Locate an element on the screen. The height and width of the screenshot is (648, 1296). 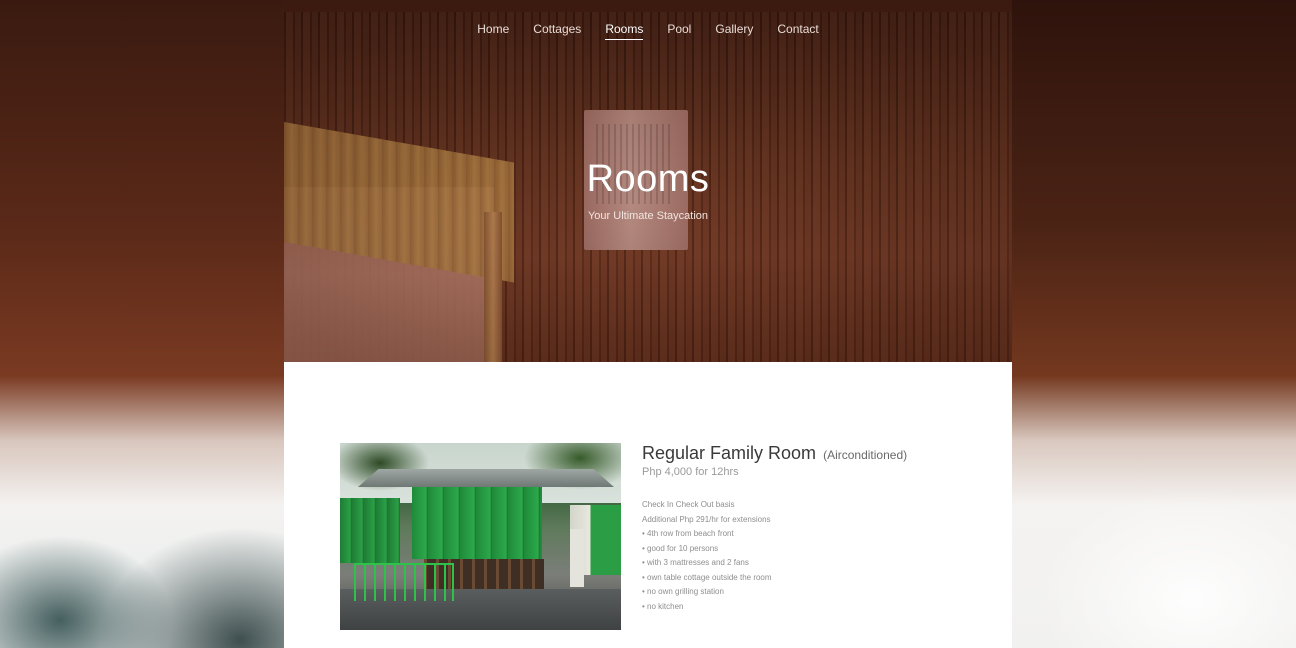
room-title: Regular Family Room (Airconditioned) is located at coordinates (774, 453).